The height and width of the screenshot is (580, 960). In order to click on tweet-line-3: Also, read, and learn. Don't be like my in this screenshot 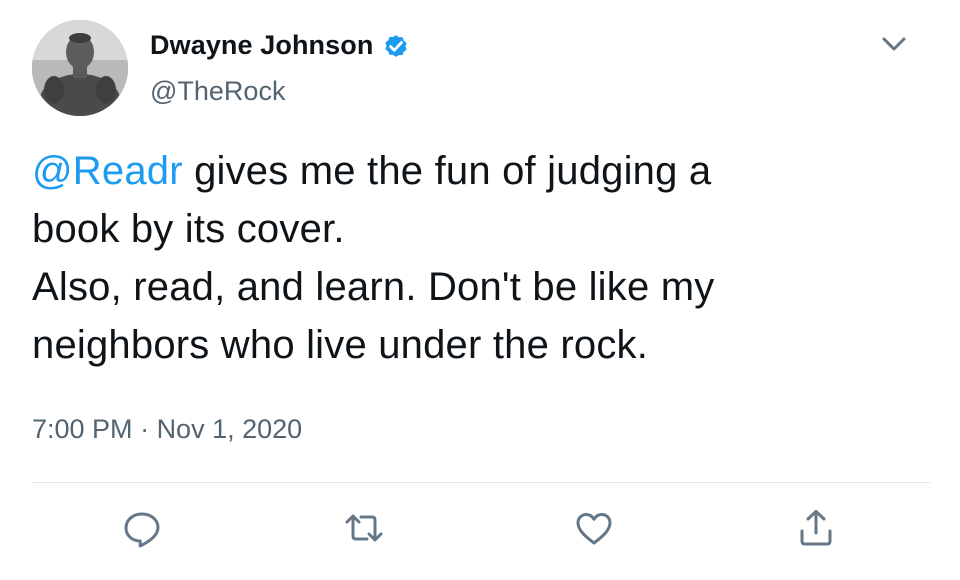, I will do `click(373, 287)`.